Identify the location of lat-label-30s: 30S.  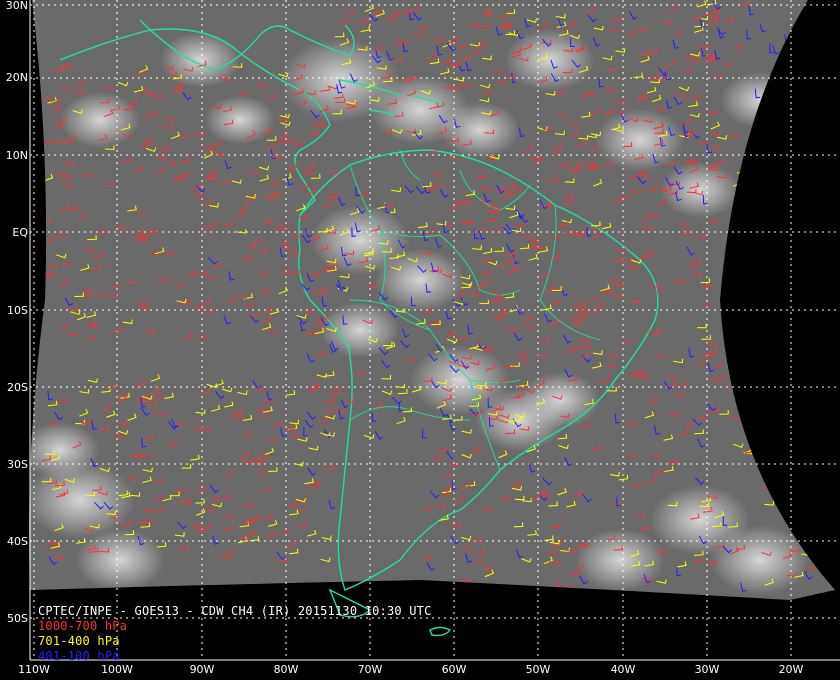
(17, 464).